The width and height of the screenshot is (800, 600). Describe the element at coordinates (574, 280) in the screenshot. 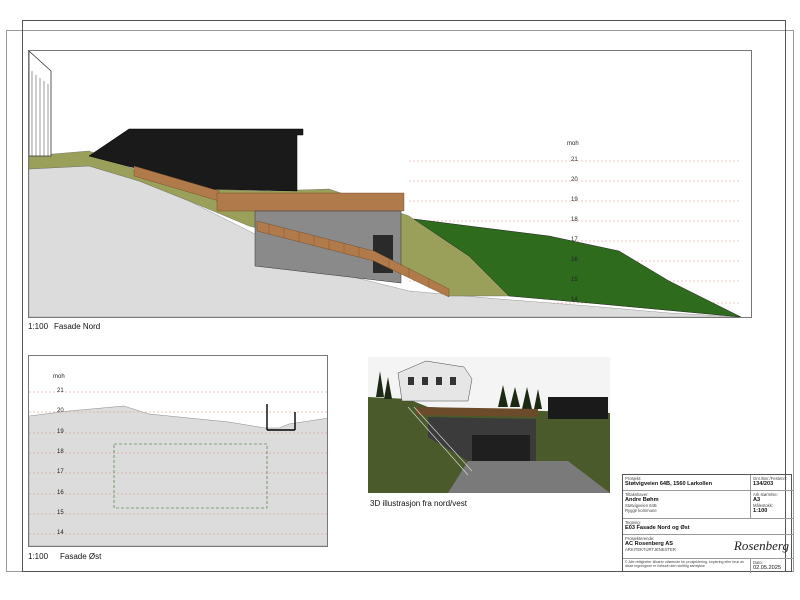

I see `north-tick-15: 15` at that location.